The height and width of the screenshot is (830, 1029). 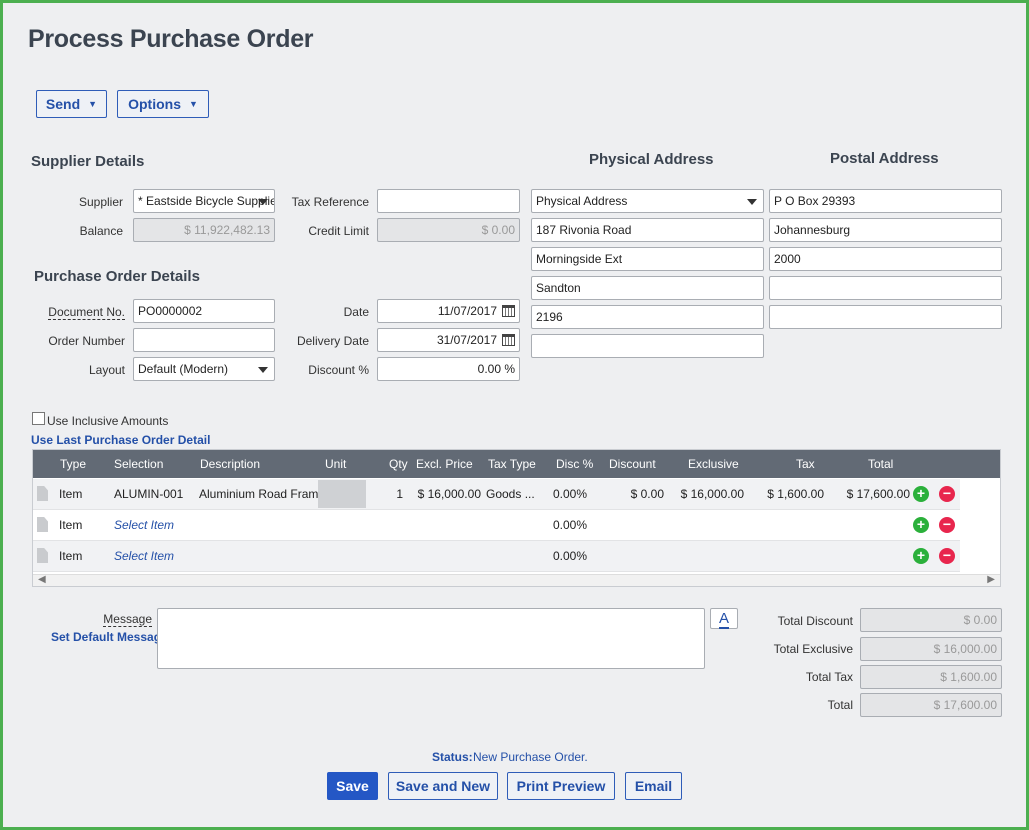 What do you see at coordinates (931, 649) in the screenshot?
I see `total-exclusive-field: $ 16,000.00` at bounding box center [931, 649].